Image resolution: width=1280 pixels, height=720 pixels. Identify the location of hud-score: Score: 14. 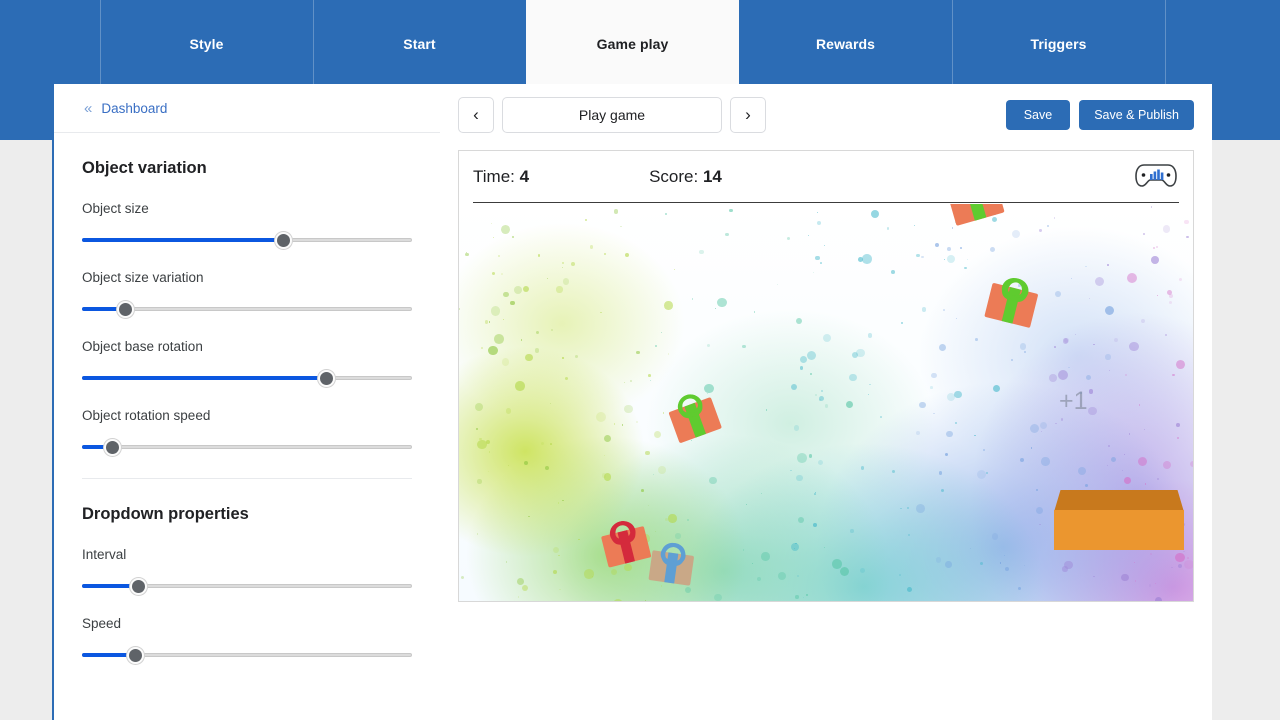
(685, 177).